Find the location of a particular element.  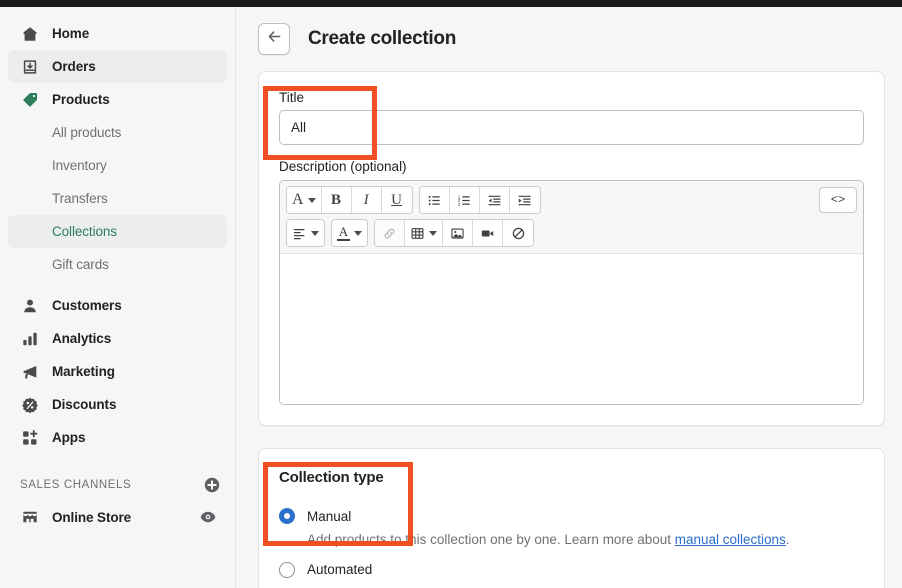

insert-image-button is located at coordinates (458, 233).